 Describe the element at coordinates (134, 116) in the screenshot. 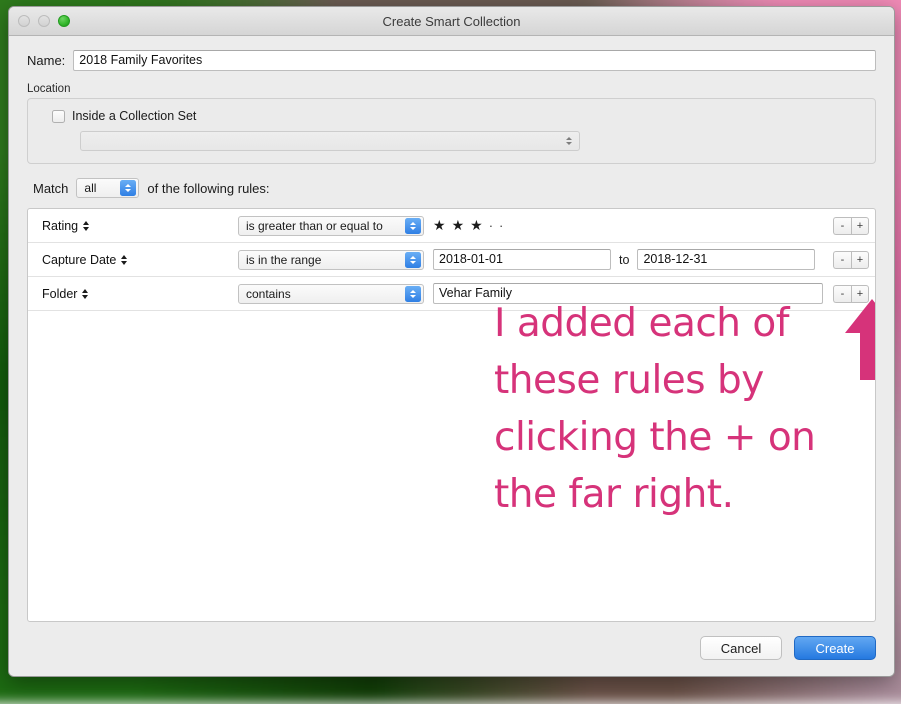

I see `inside-collection-set-label: Inside a Collection Set` at that location.